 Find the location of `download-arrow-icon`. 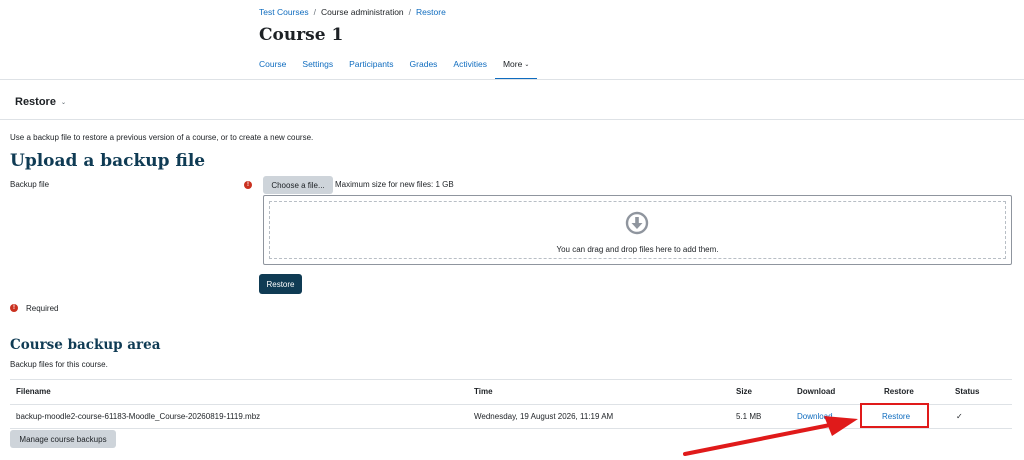

download-arrow-icon is located at coordinates (637, 223).